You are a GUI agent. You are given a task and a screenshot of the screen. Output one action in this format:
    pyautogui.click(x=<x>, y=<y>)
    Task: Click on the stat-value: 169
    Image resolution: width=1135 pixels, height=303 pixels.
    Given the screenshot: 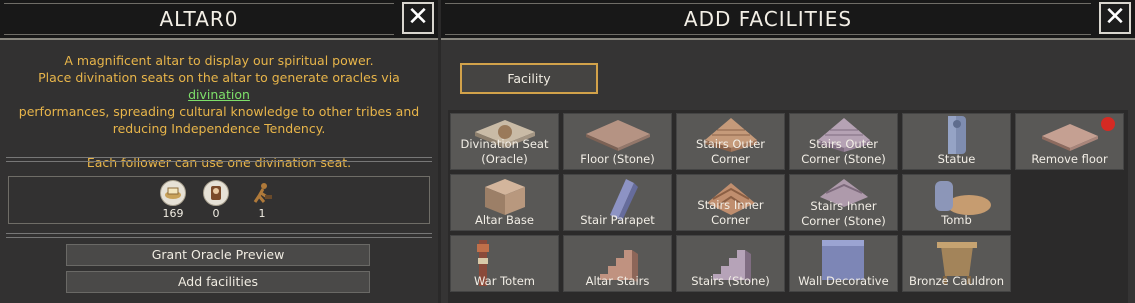 What is the action you would take?
    pyautogui.click(x=173, y=213)
    